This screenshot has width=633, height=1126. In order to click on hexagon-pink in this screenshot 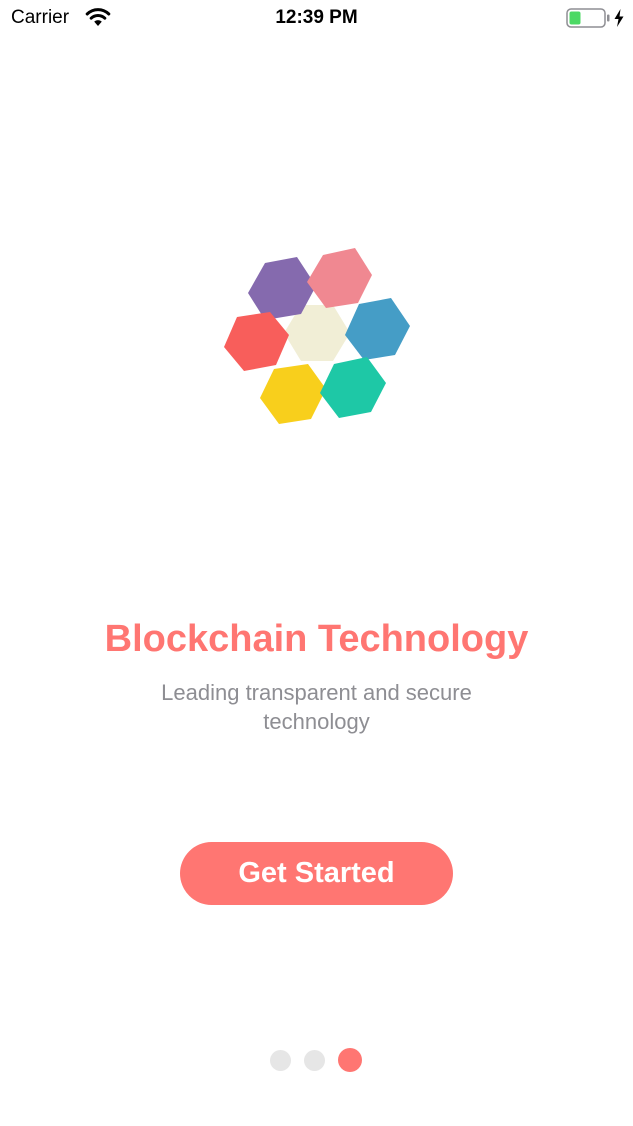, I will do `click(339, 278)`.